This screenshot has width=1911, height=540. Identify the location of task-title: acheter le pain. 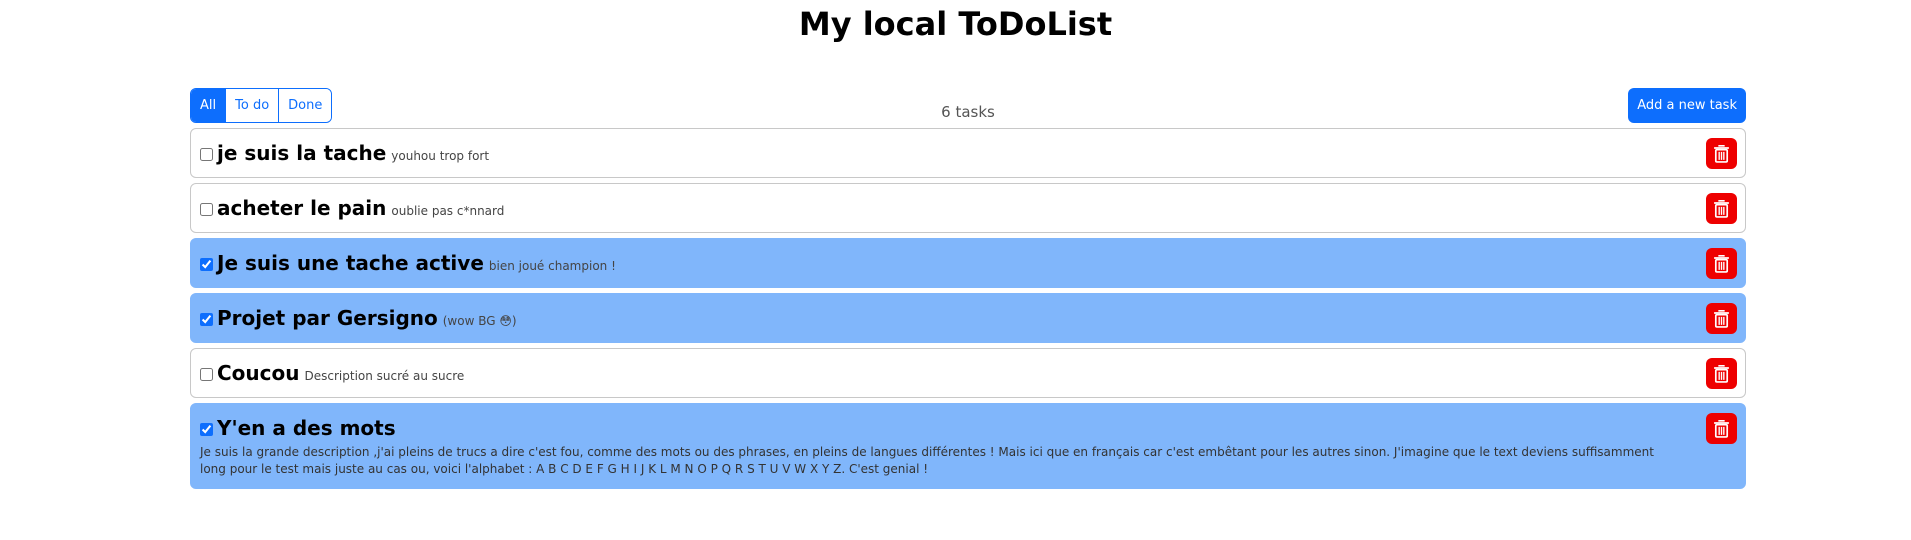
(302, 208).